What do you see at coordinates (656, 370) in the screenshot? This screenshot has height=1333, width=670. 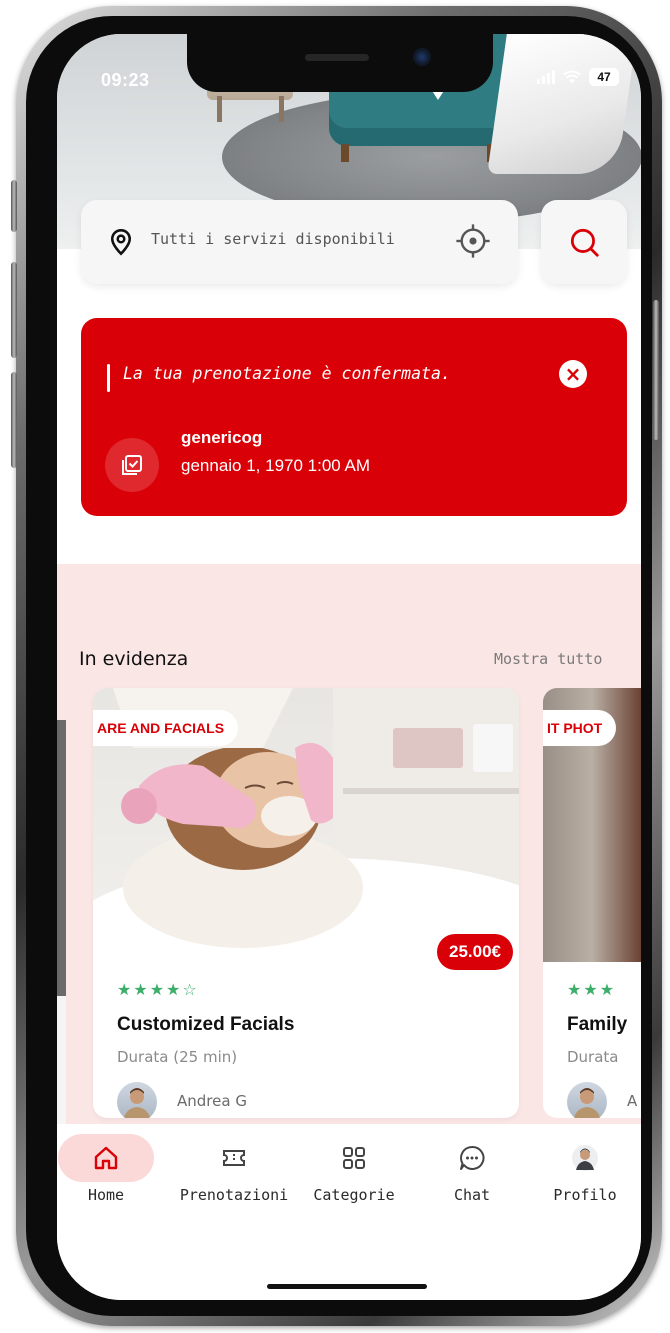 I see `power-button` at bounding box center [656, 370].